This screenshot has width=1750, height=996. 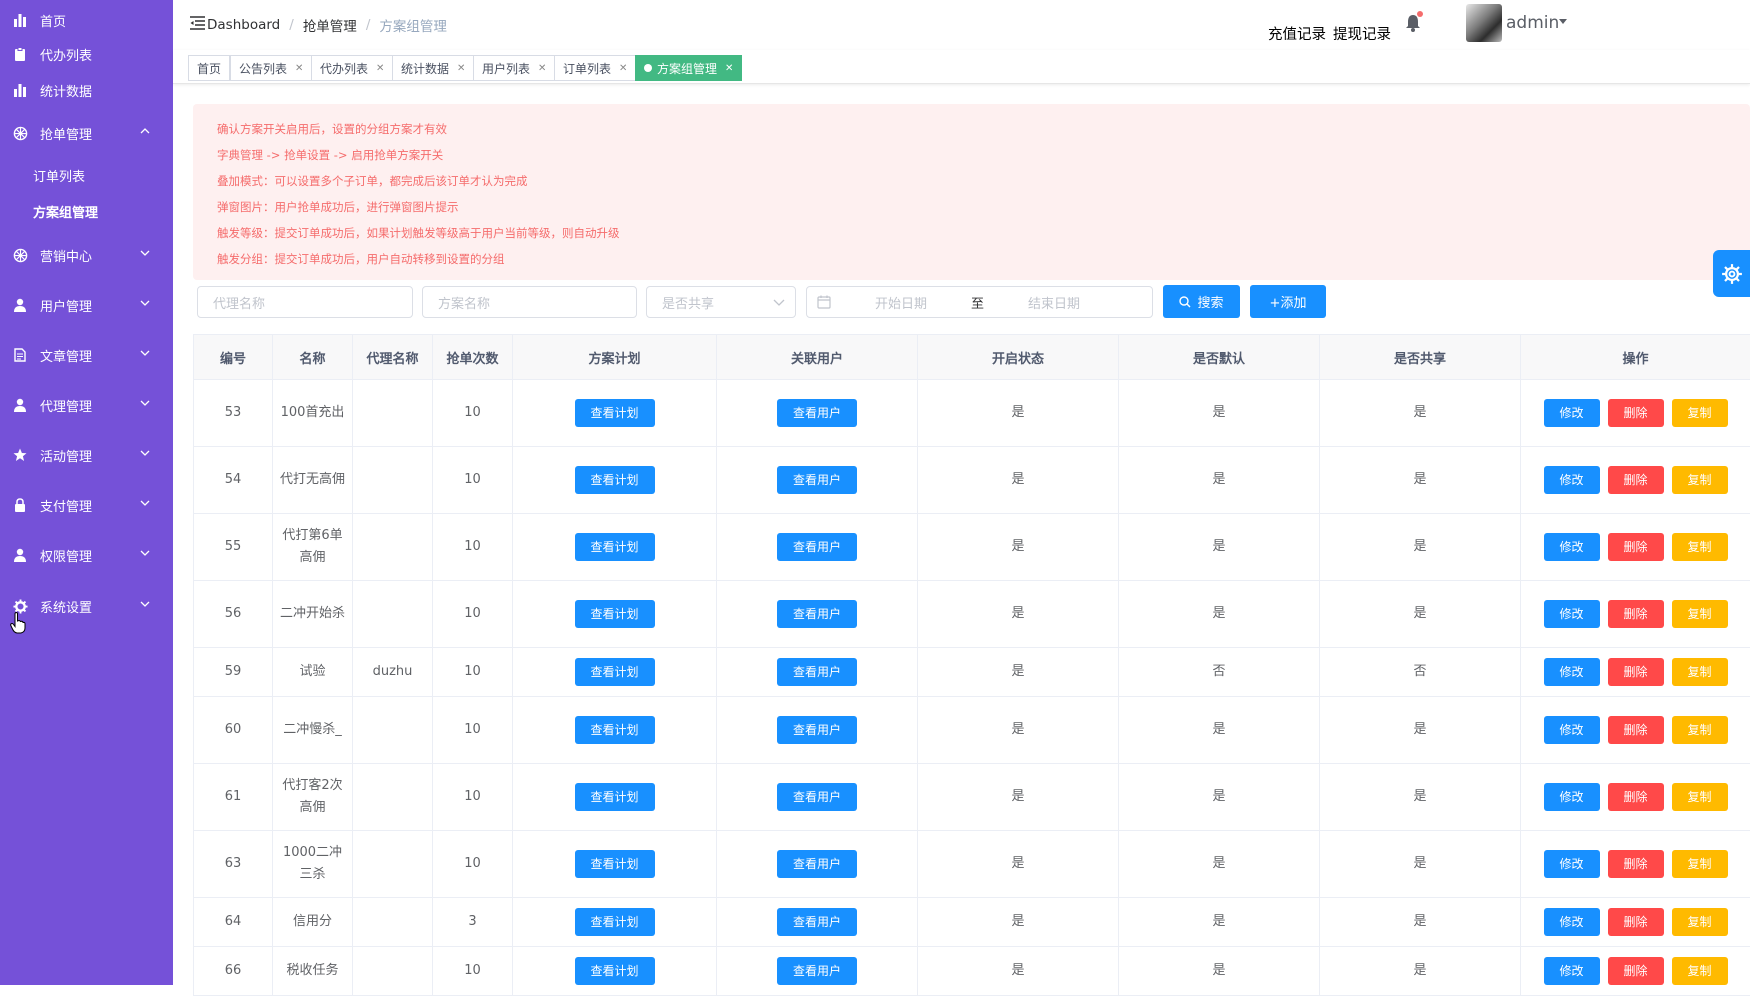 What do you see at coordinates (979, 302) in the screenshot?
I see `date-range-picker: 开始日期 至 结束日期` at bounding box center [979, 302].